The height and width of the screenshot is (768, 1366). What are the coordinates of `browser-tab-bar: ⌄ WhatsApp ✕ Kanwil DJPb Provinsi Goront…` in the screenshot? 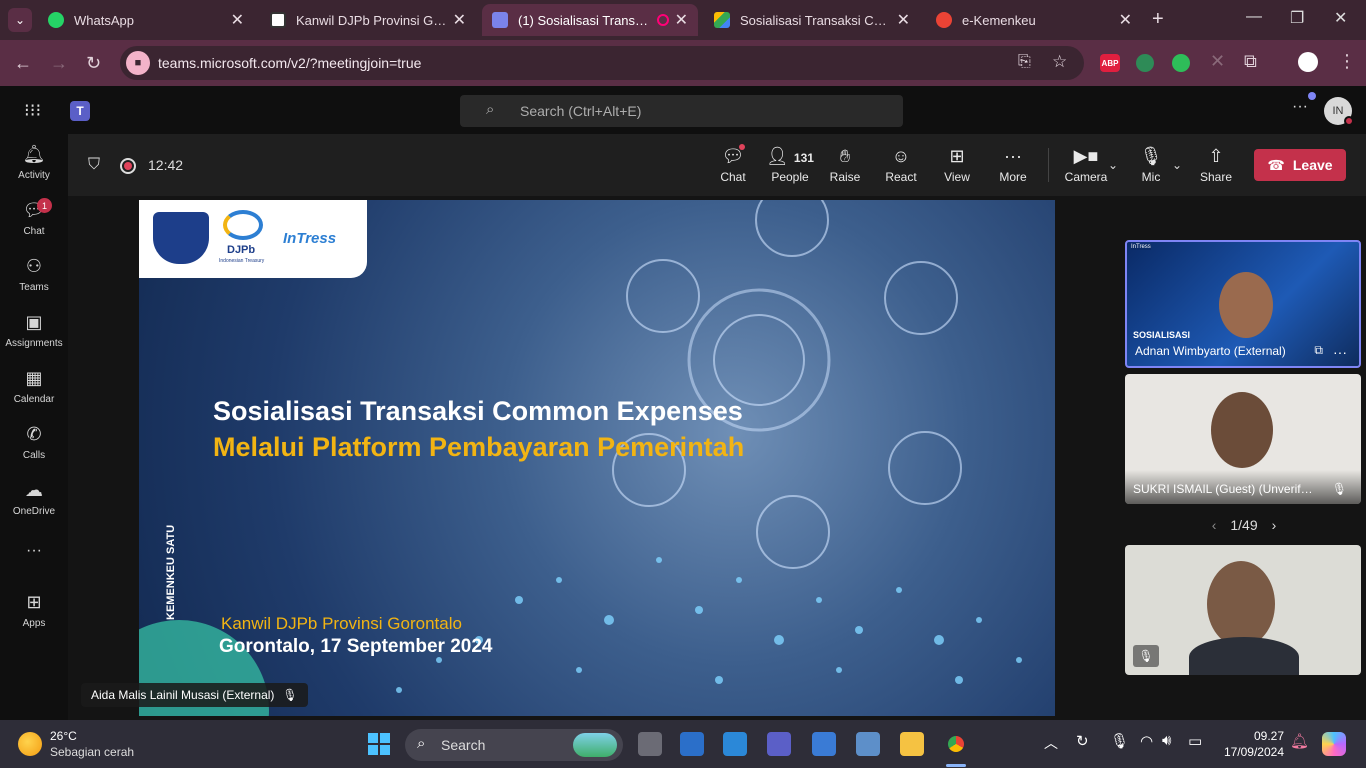 It's located at (683, 20).